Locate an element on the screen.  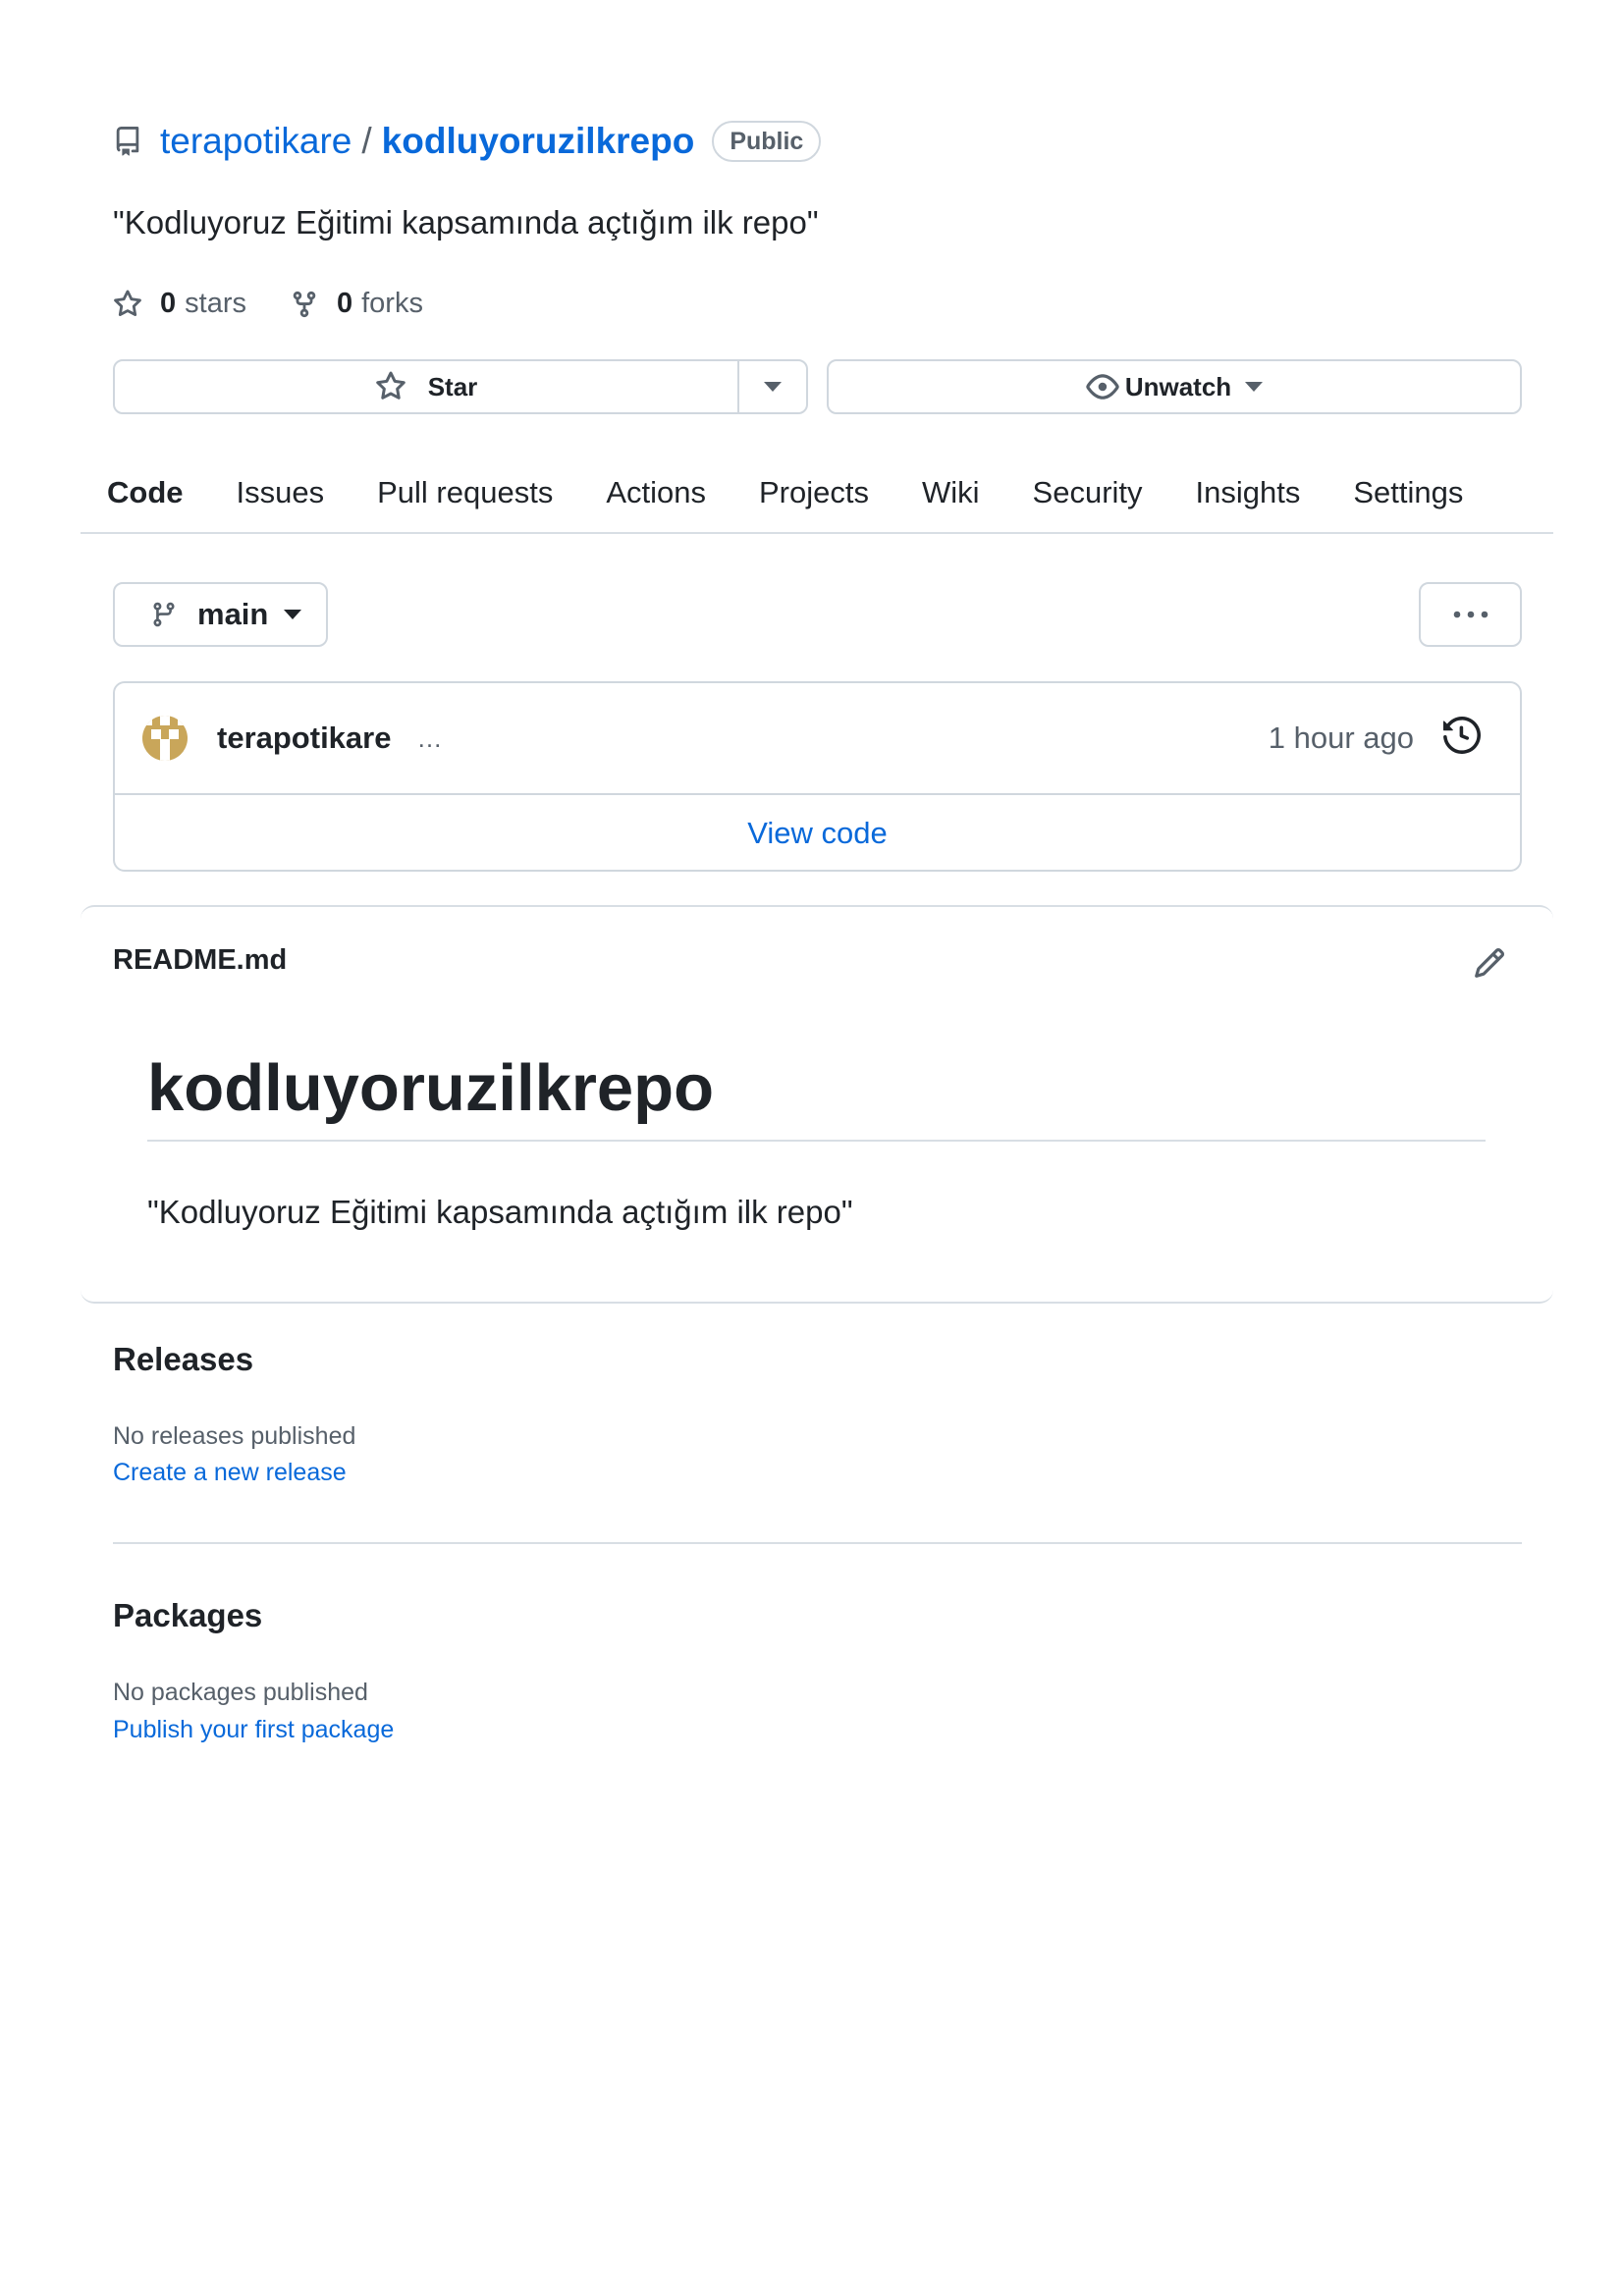
fork-icon is located at coordinates (313, 304).